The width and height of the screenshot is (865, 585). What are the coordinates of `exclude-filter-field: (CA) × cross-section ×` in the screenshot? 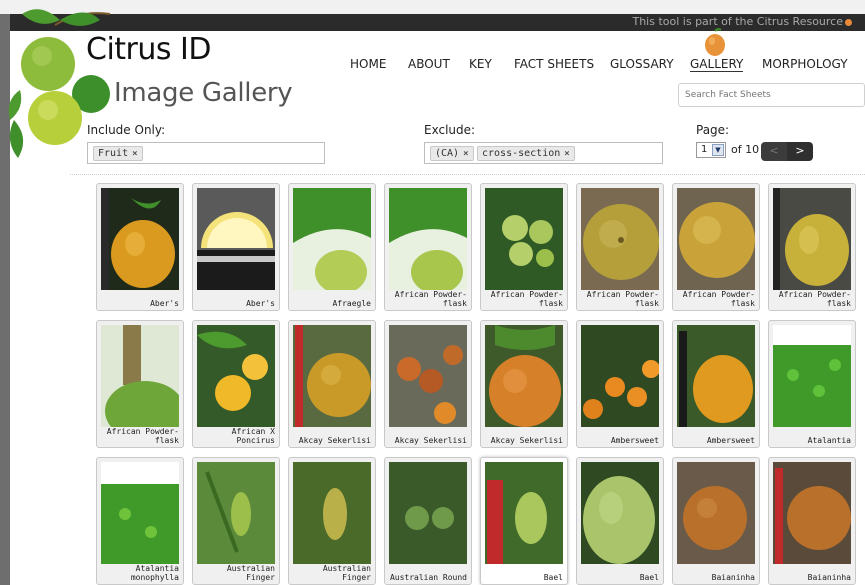 It's located at (543, 153).